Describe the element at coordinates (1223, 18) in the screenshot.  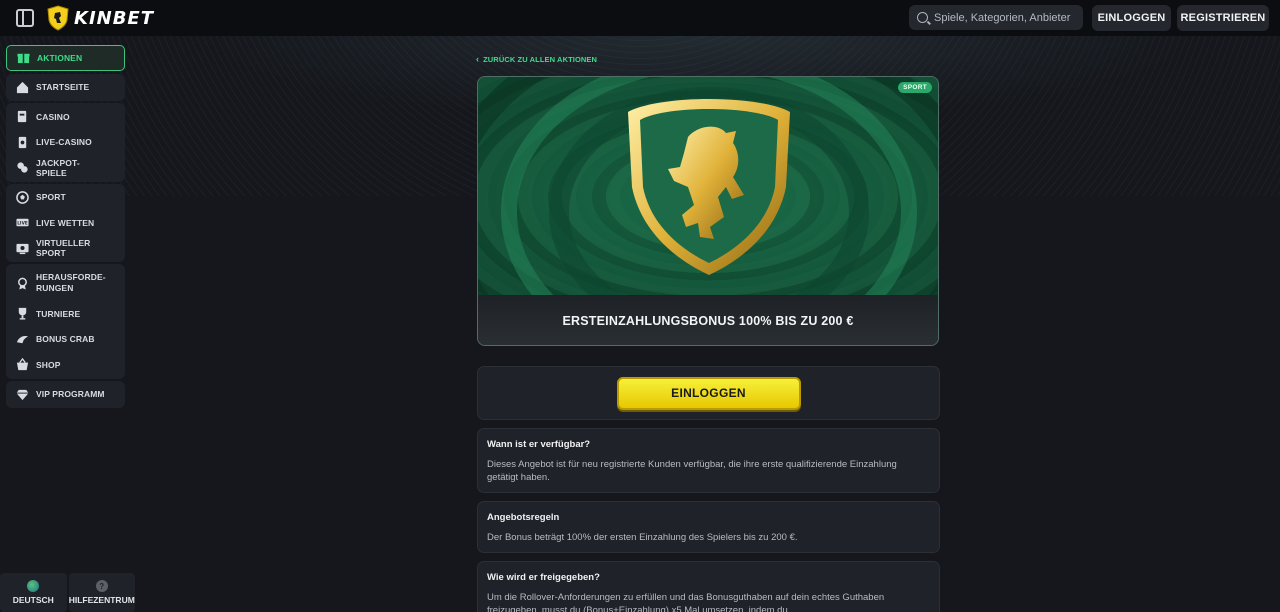
I see `header-register-button: REGISTRIEREN` at that location.